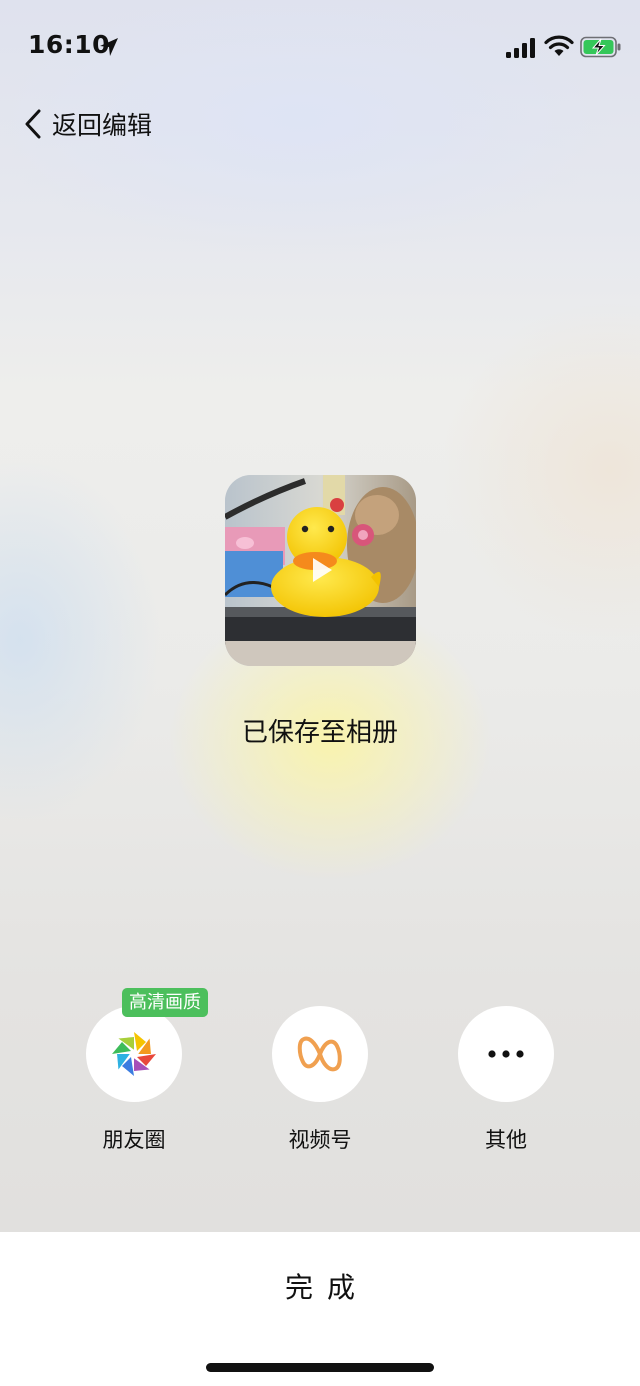 This screenshot has width=640, height=1386. Describe the element at coordinates (559, 45) in the screenshot. I see `wifi-icon` at that location.